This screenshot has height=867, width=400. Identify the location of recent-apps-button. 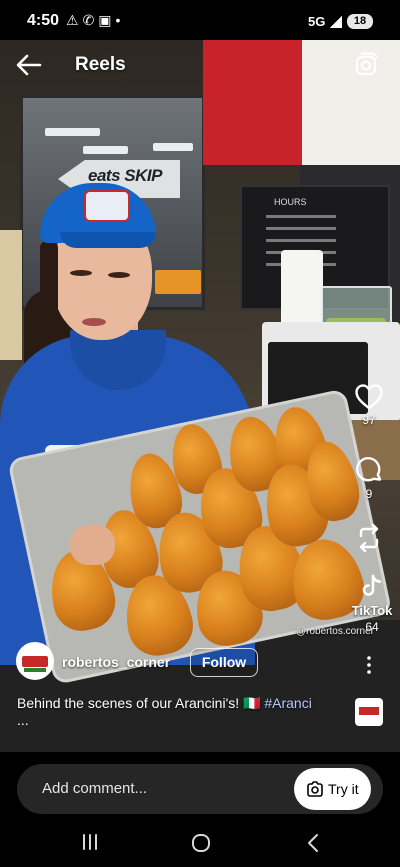
(90, 842).